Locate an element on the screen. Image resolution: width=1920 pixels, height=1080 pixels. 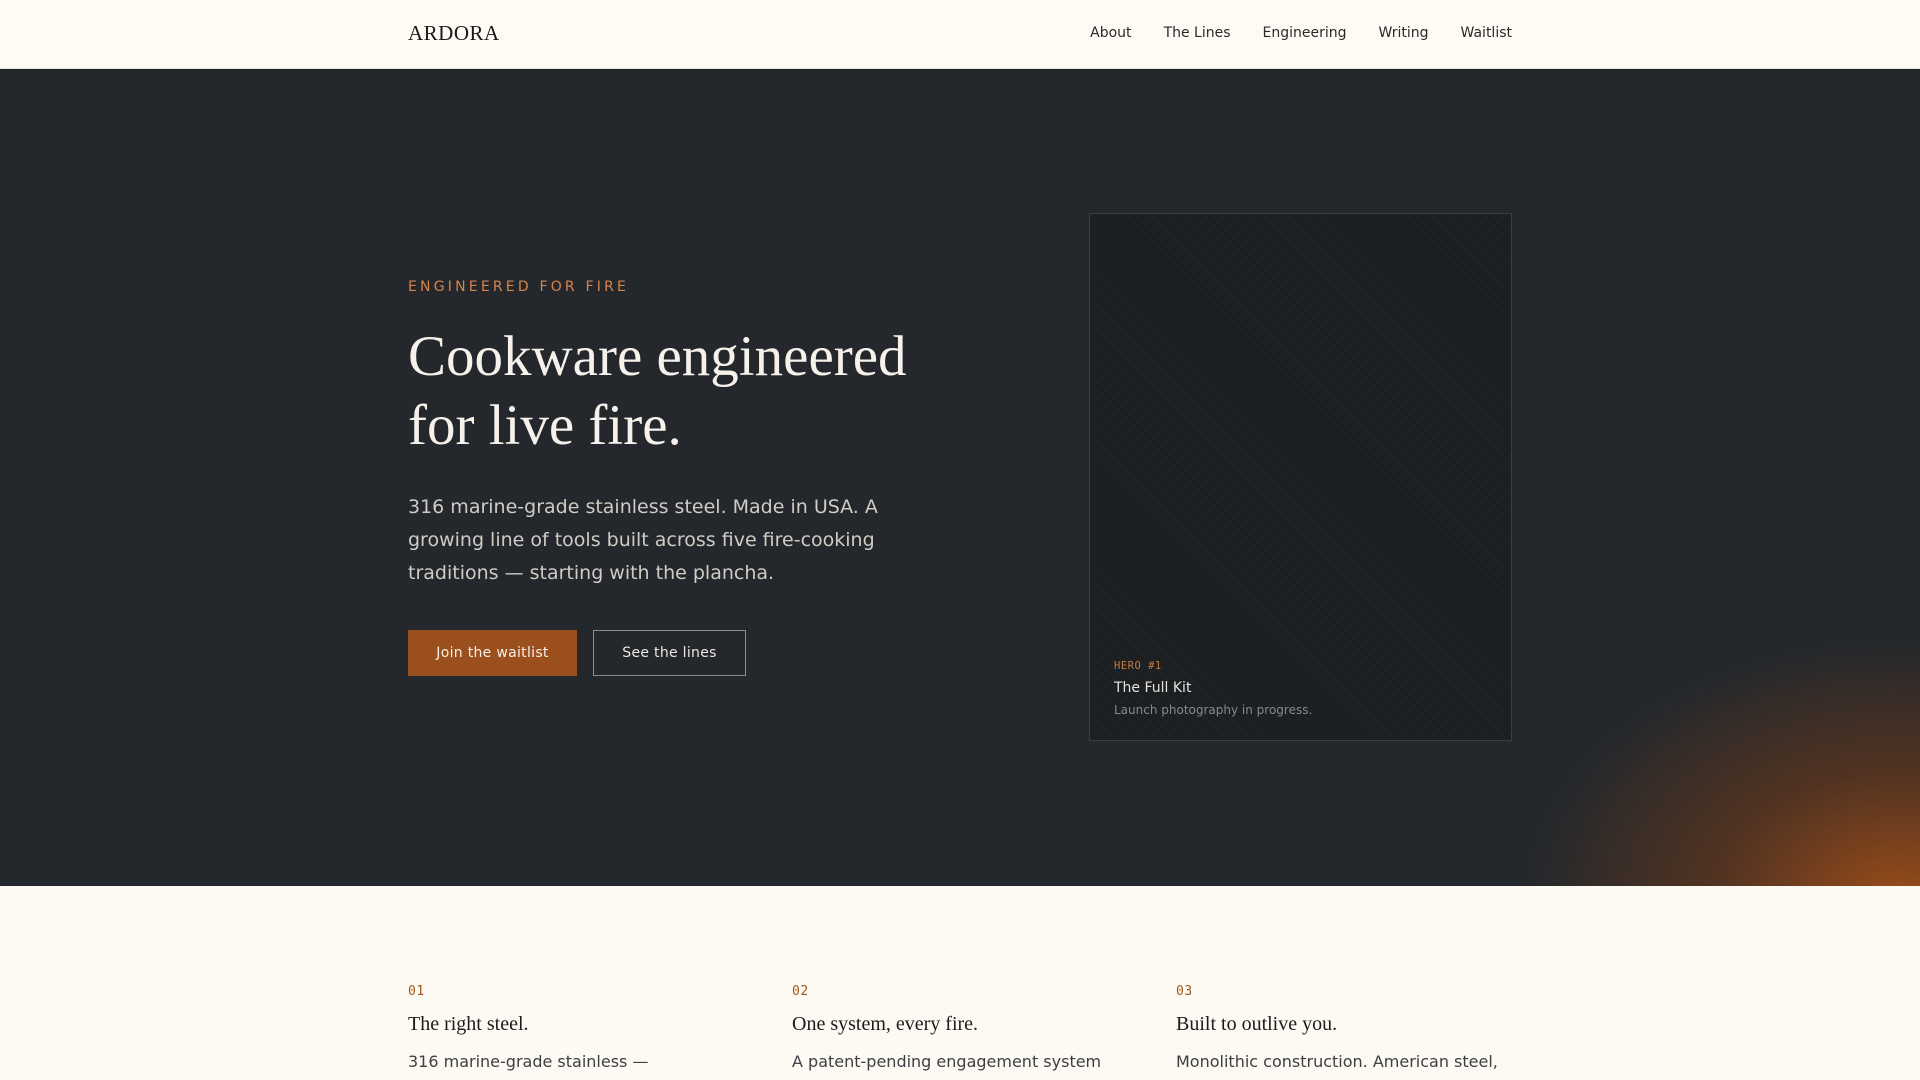
nav-link-about: About is located at coordinates (1110, 33).